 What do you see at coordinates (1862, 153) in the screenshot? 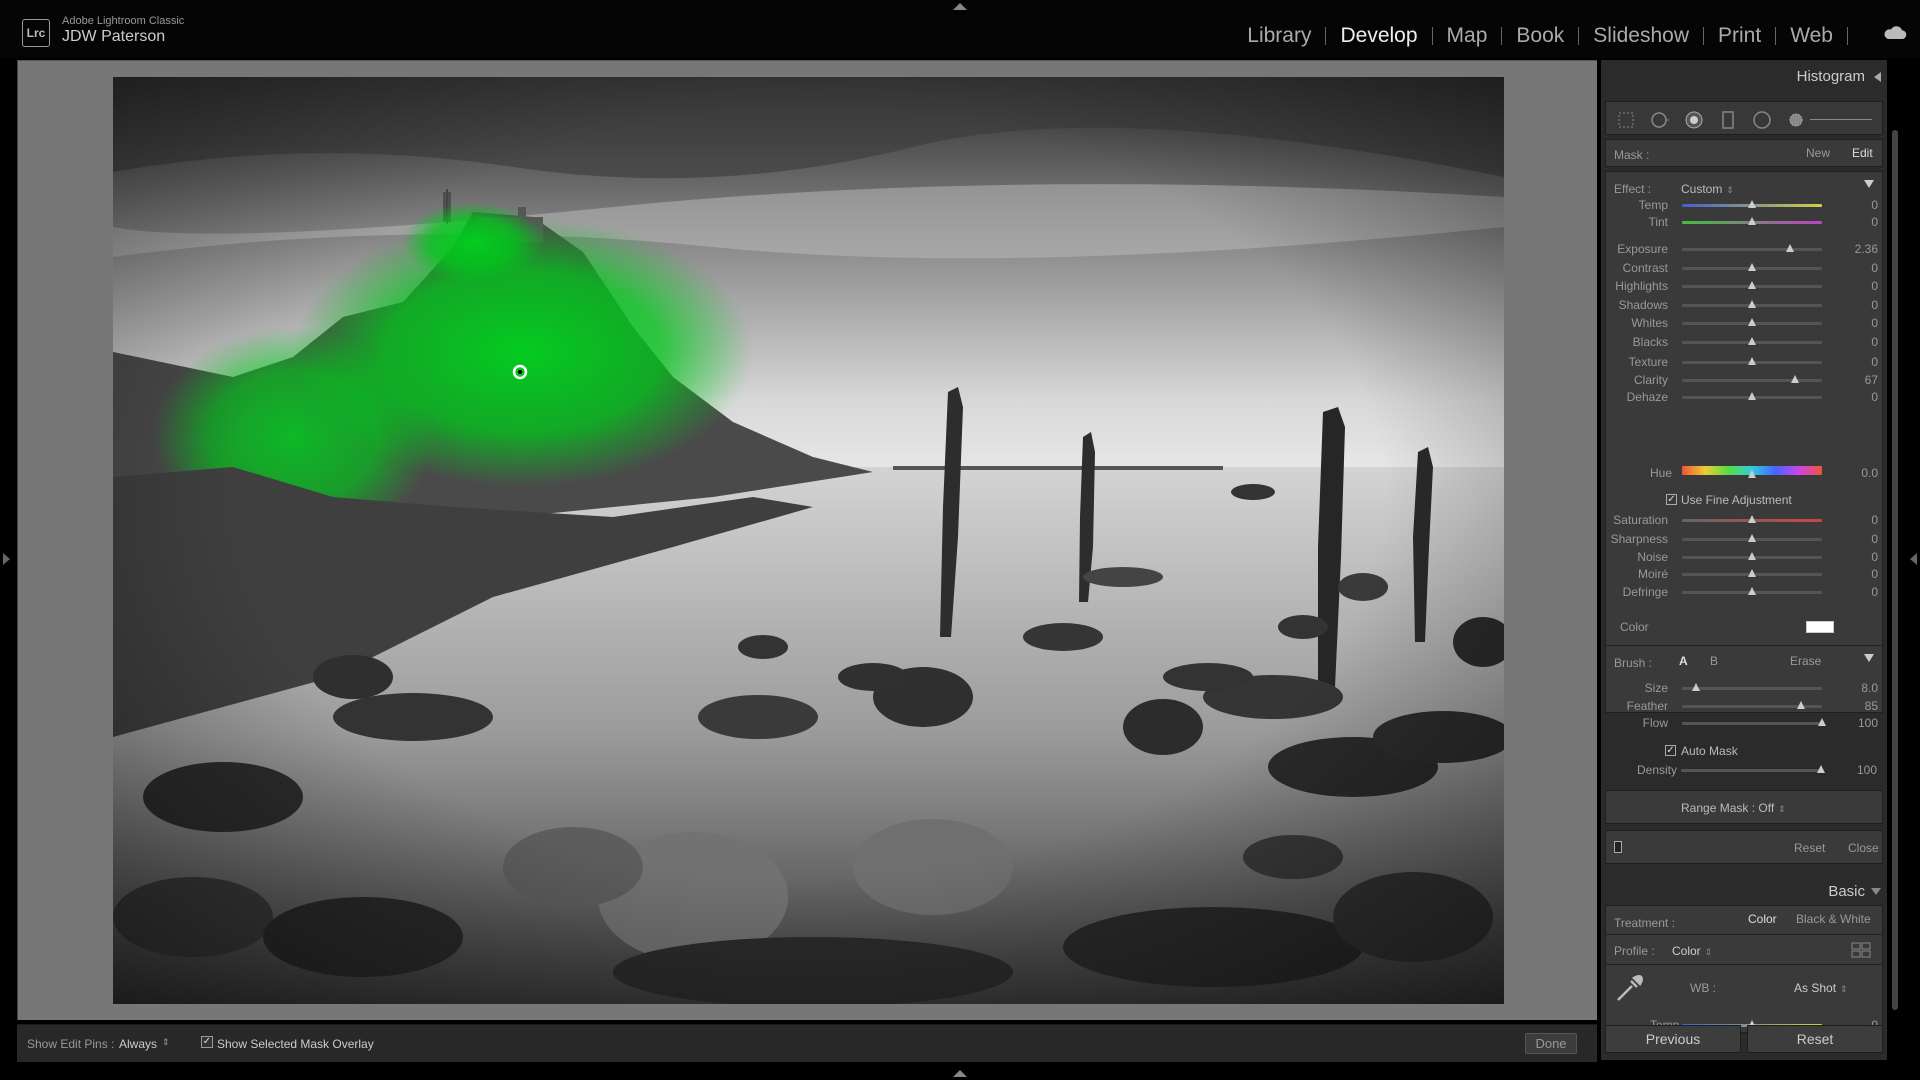
I see `mask-edit-button: Edit` at bounding box center [1862, 153].